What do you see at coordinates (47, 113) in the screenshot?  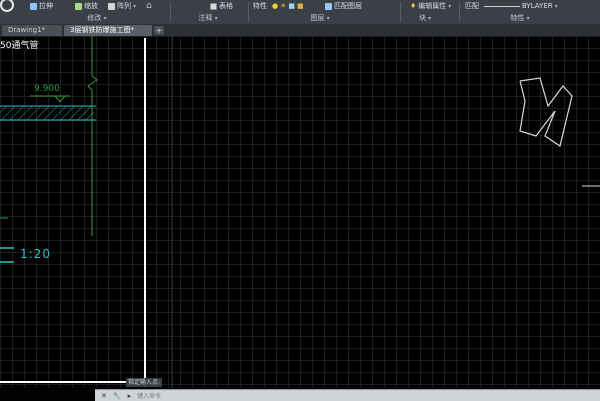 I see `slab-hatch` at bounding box center [47, 113].